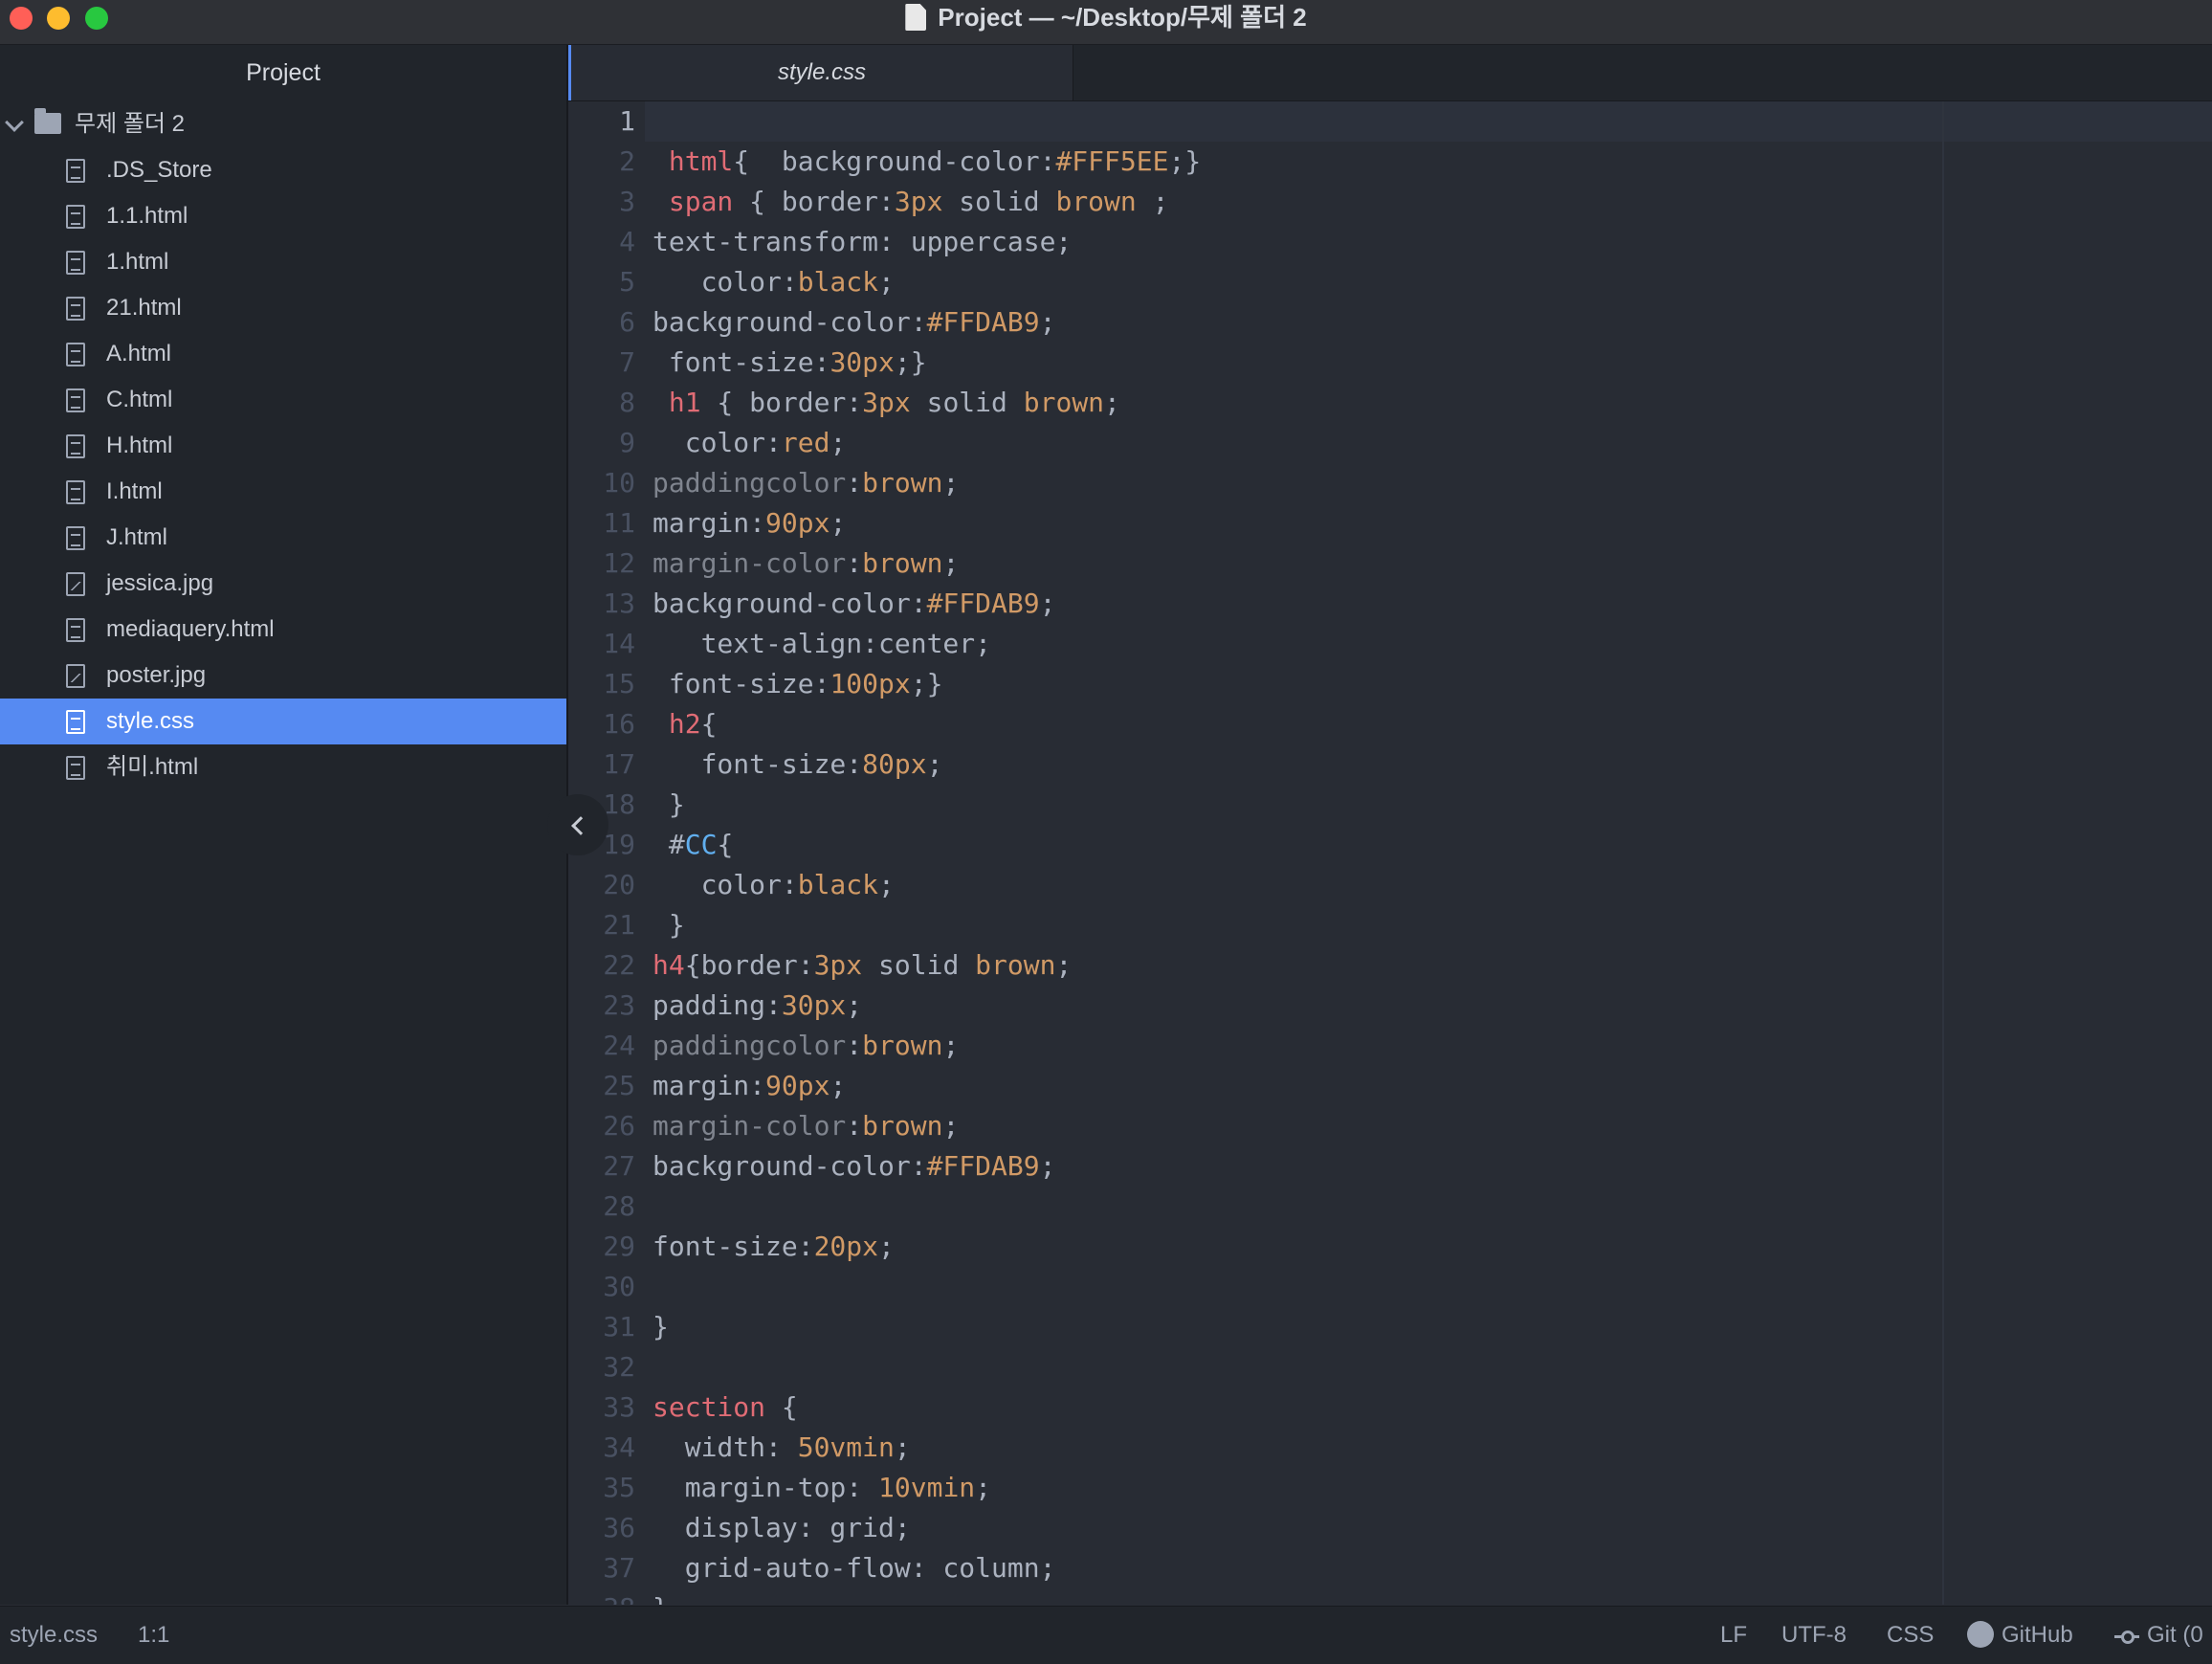 This screenshot has height=1664, width=2212. I want to click on code-line: grid-auto-flow: column;, so click(927, 1568).